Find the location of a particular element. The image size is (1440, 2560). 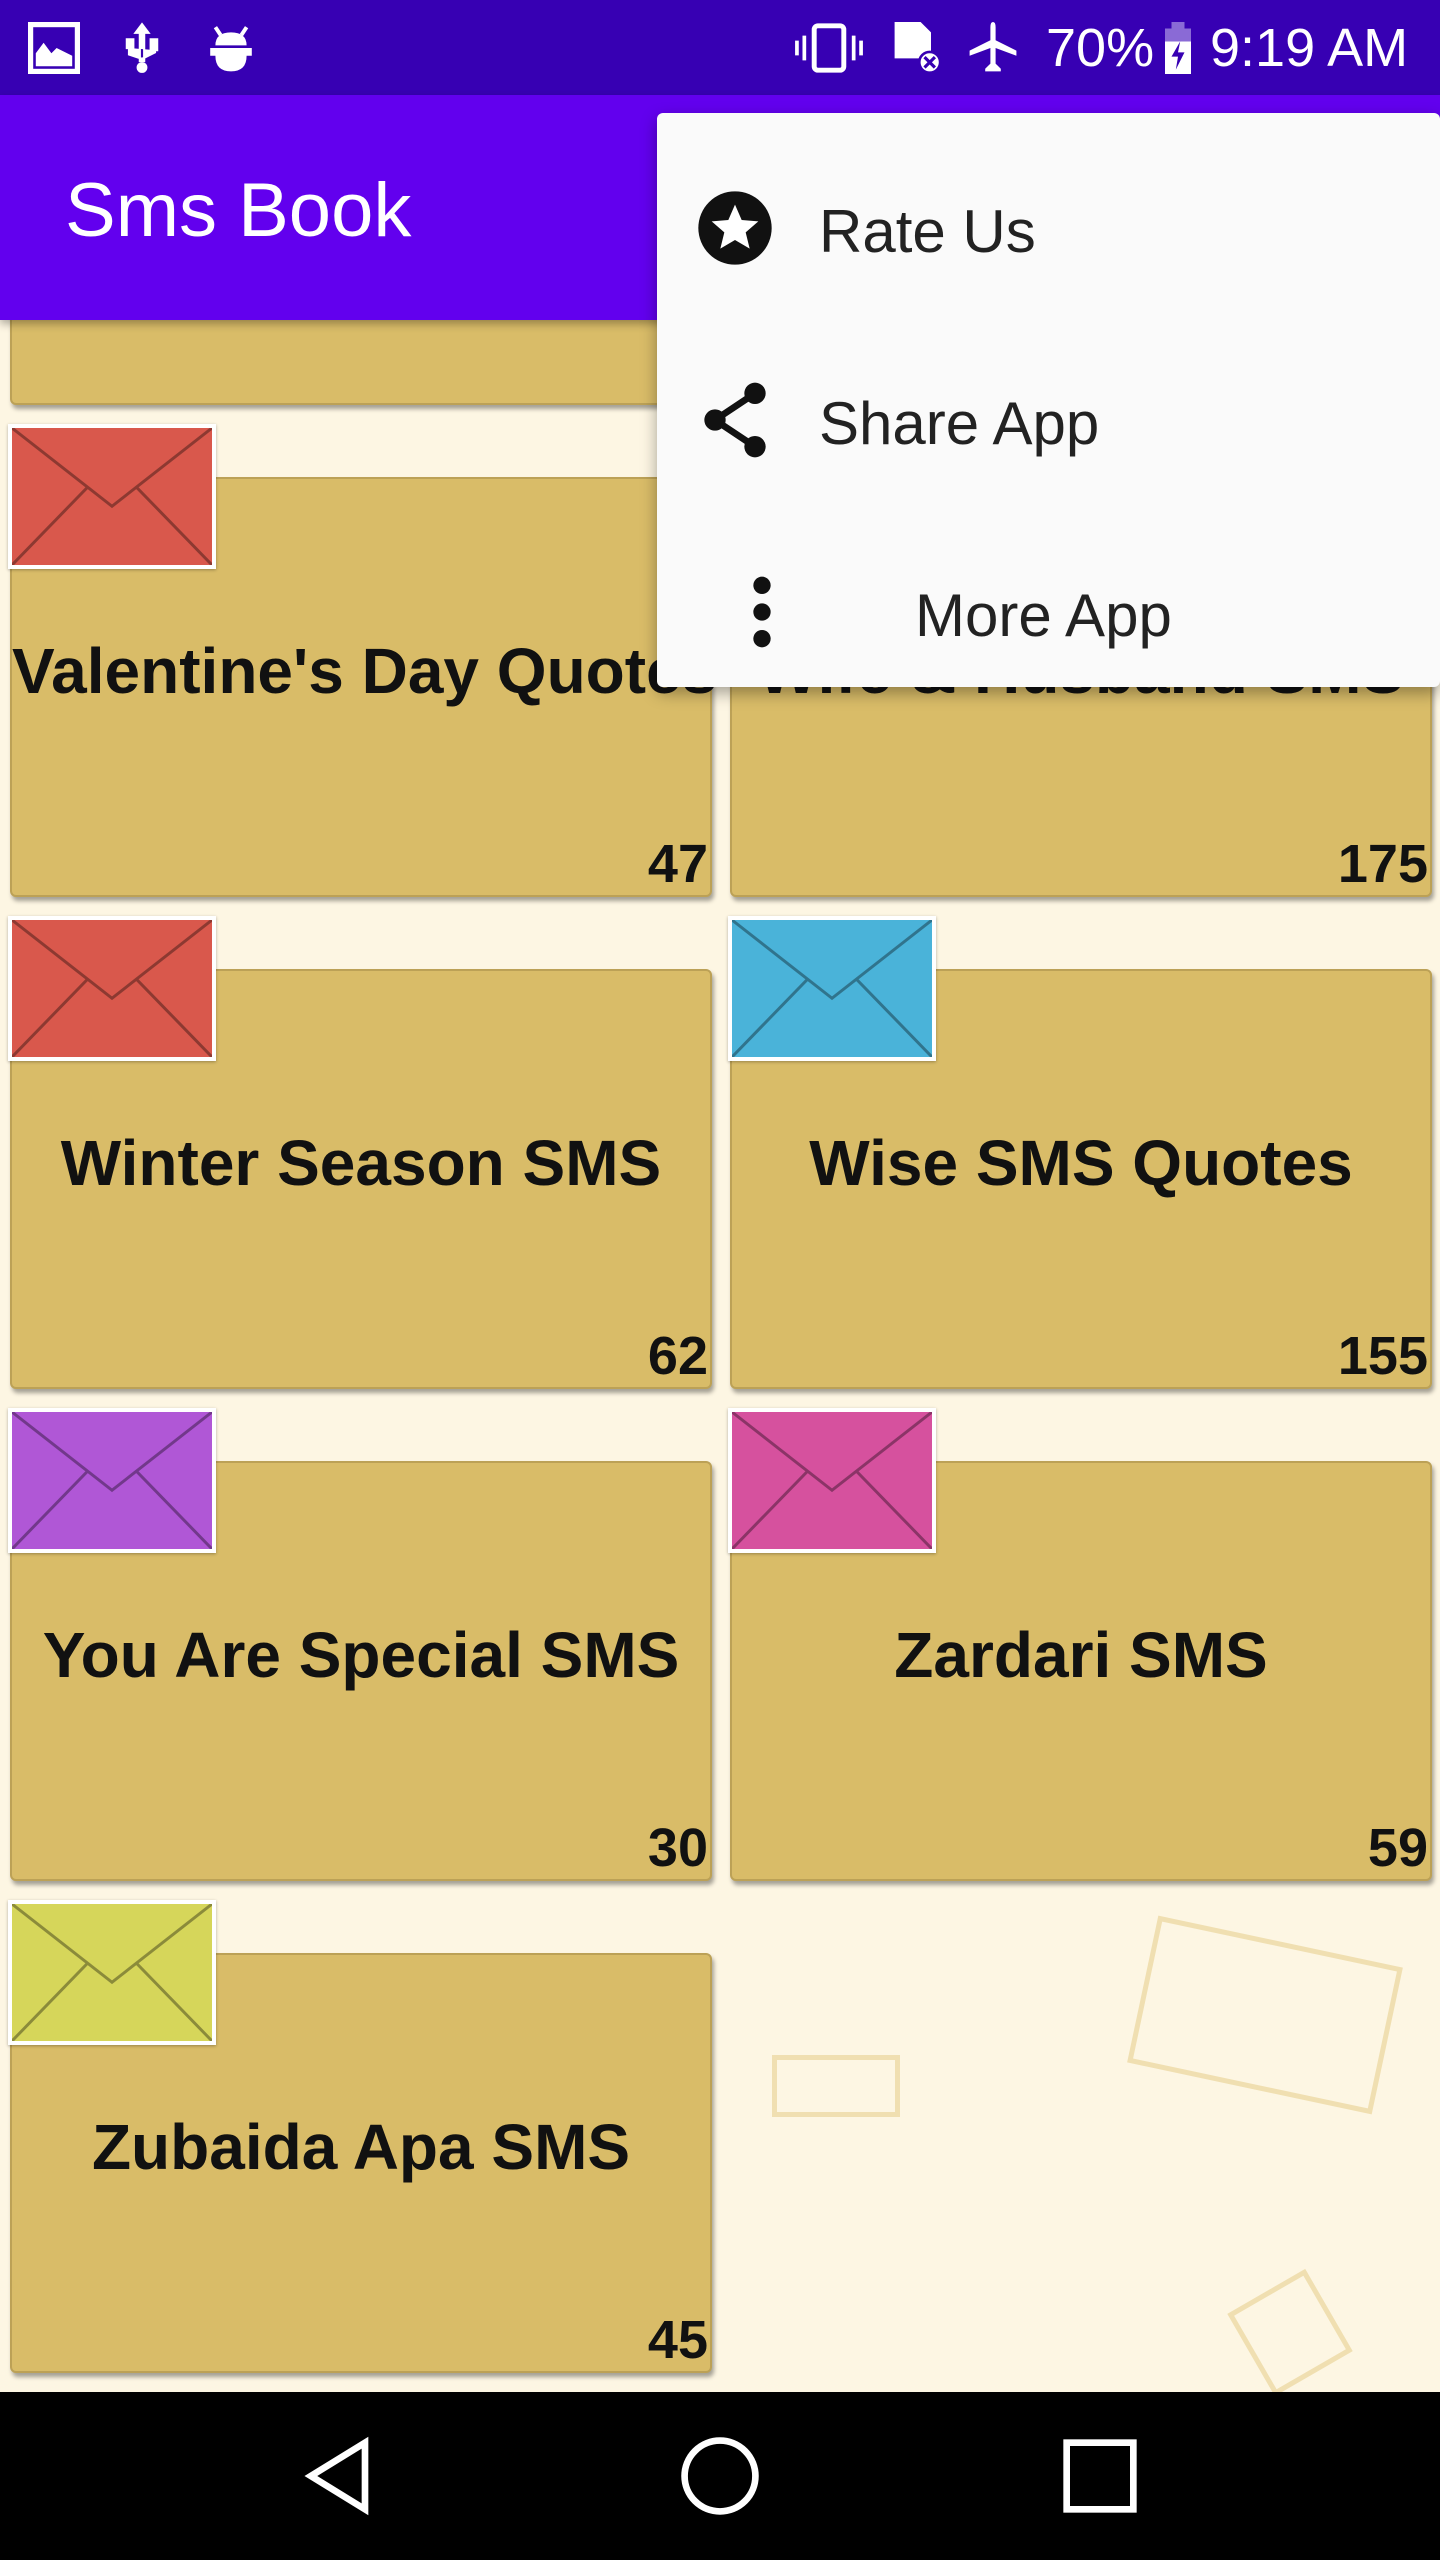

menu-item-share-app: Share App is located at coordinates (1048, 420).